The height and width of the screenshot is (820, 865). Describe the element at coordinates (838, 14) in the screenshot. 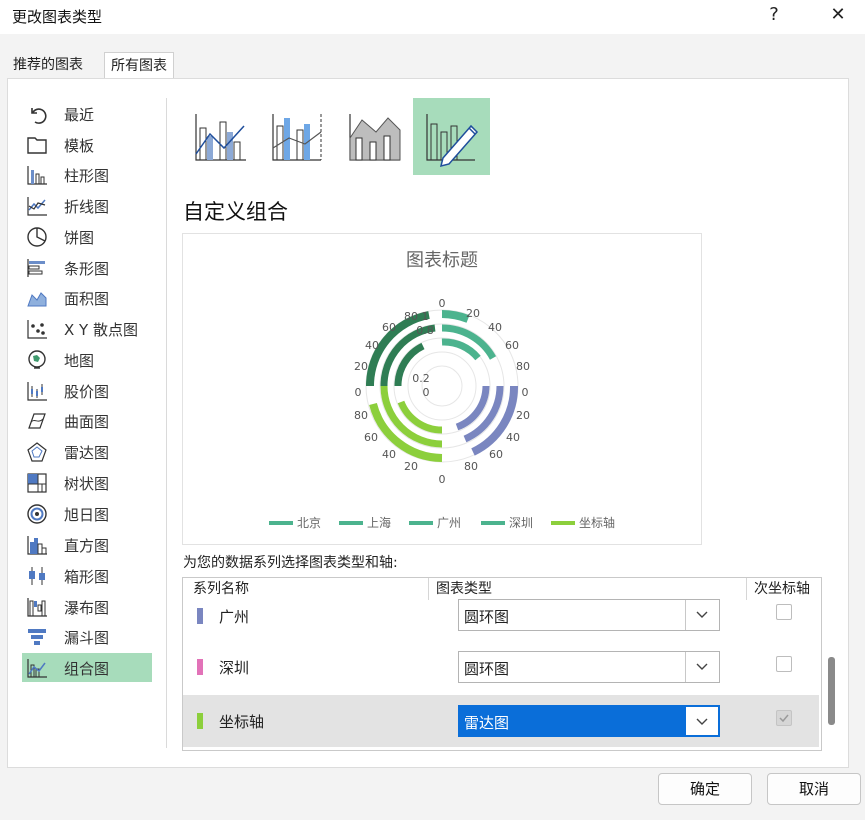

I see `close-button: ✕` at that location.